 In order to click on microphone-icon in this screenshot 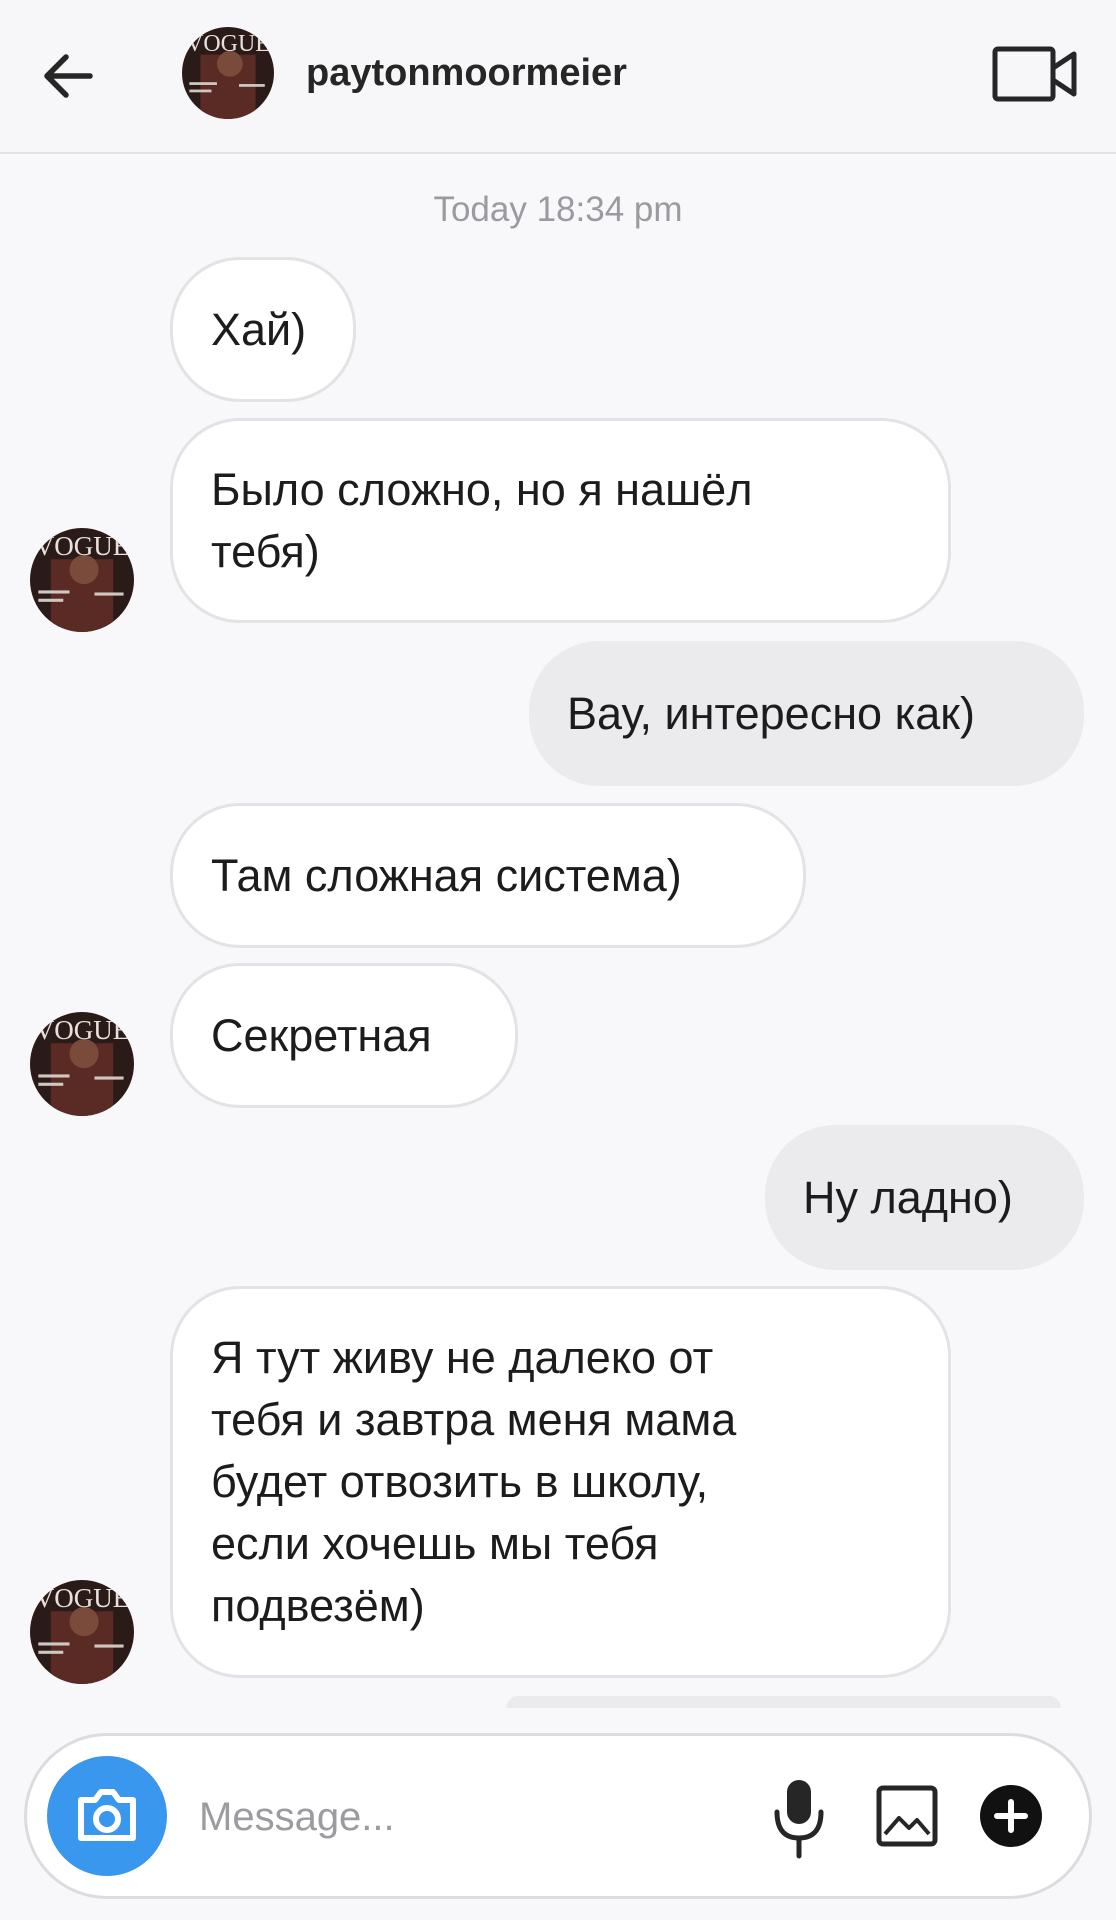, I will do `click(799, 1819)`.